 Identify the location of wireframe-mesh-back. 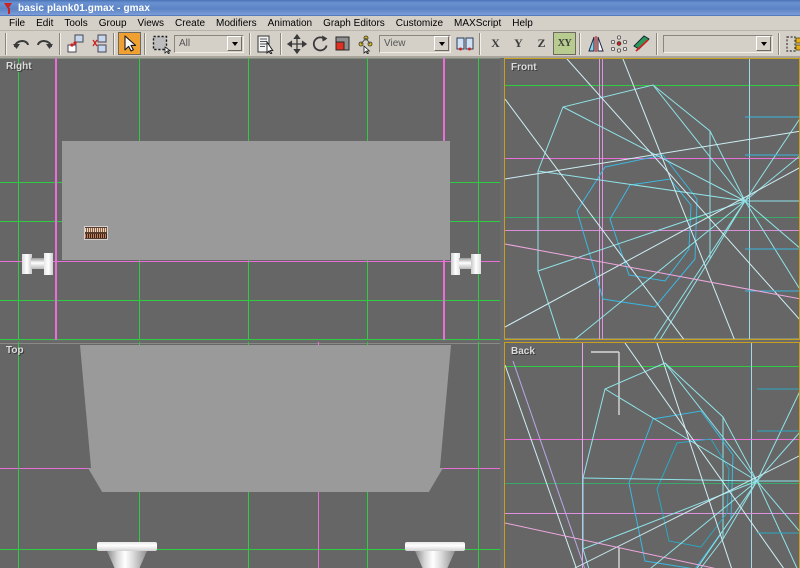
(652, 455).